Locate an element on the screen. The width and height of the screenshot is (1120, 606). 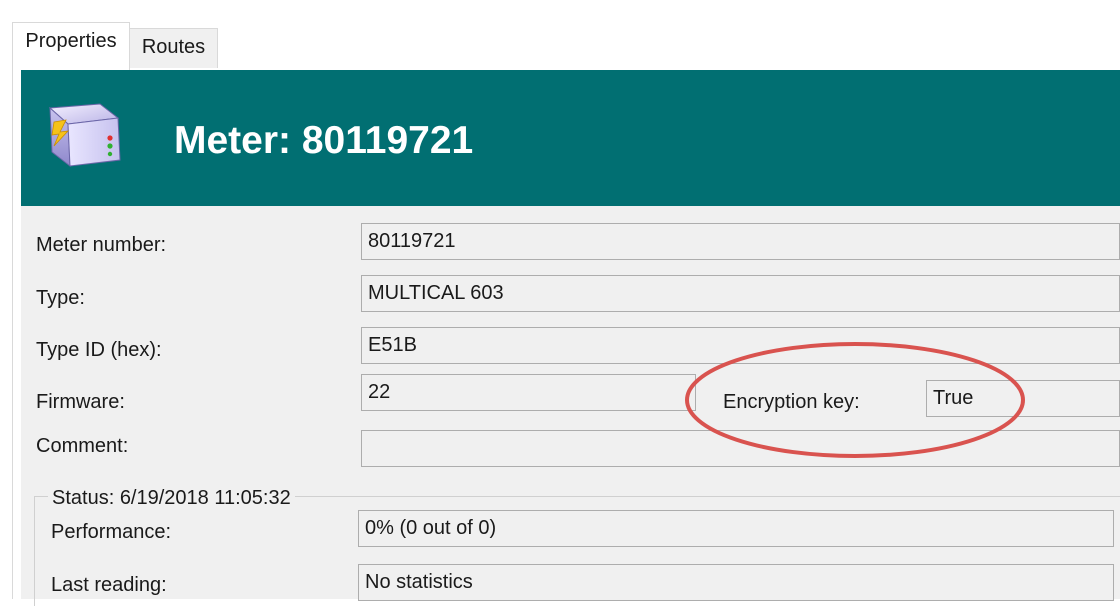
performance-label: Performance: is located at coordinates (111, 532).